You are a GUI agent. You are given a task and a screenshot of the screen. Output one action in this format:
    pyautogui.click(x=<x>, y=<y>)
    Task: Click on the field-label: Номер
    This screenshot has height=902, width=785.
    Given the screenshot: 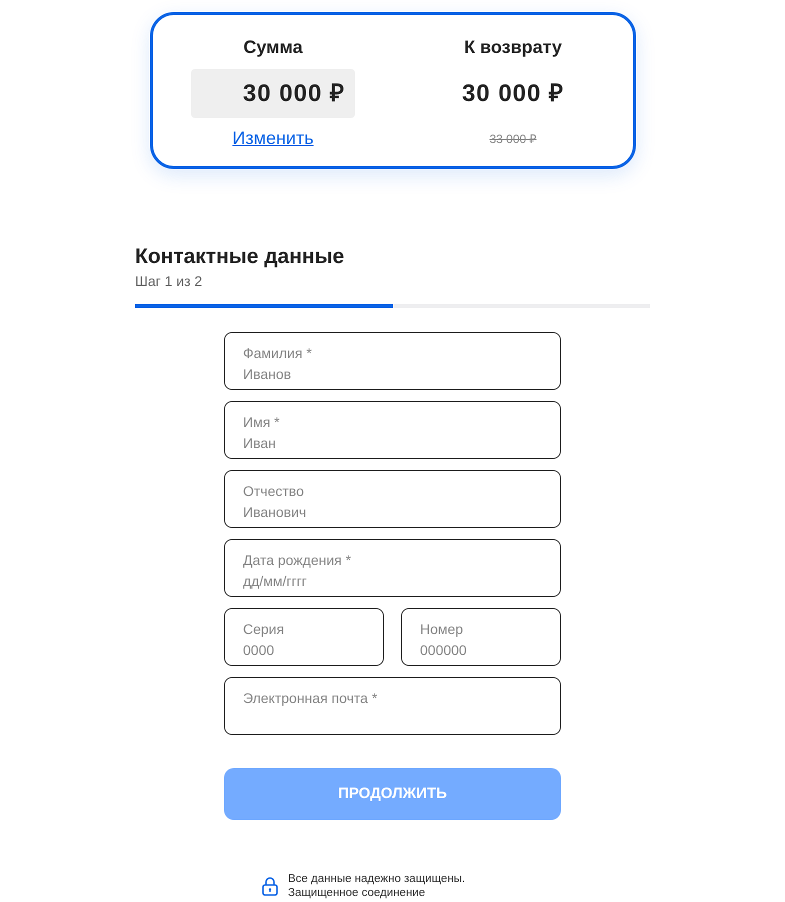 What is the action you would take?
    pyautogui.click(x=442, y=629)
    